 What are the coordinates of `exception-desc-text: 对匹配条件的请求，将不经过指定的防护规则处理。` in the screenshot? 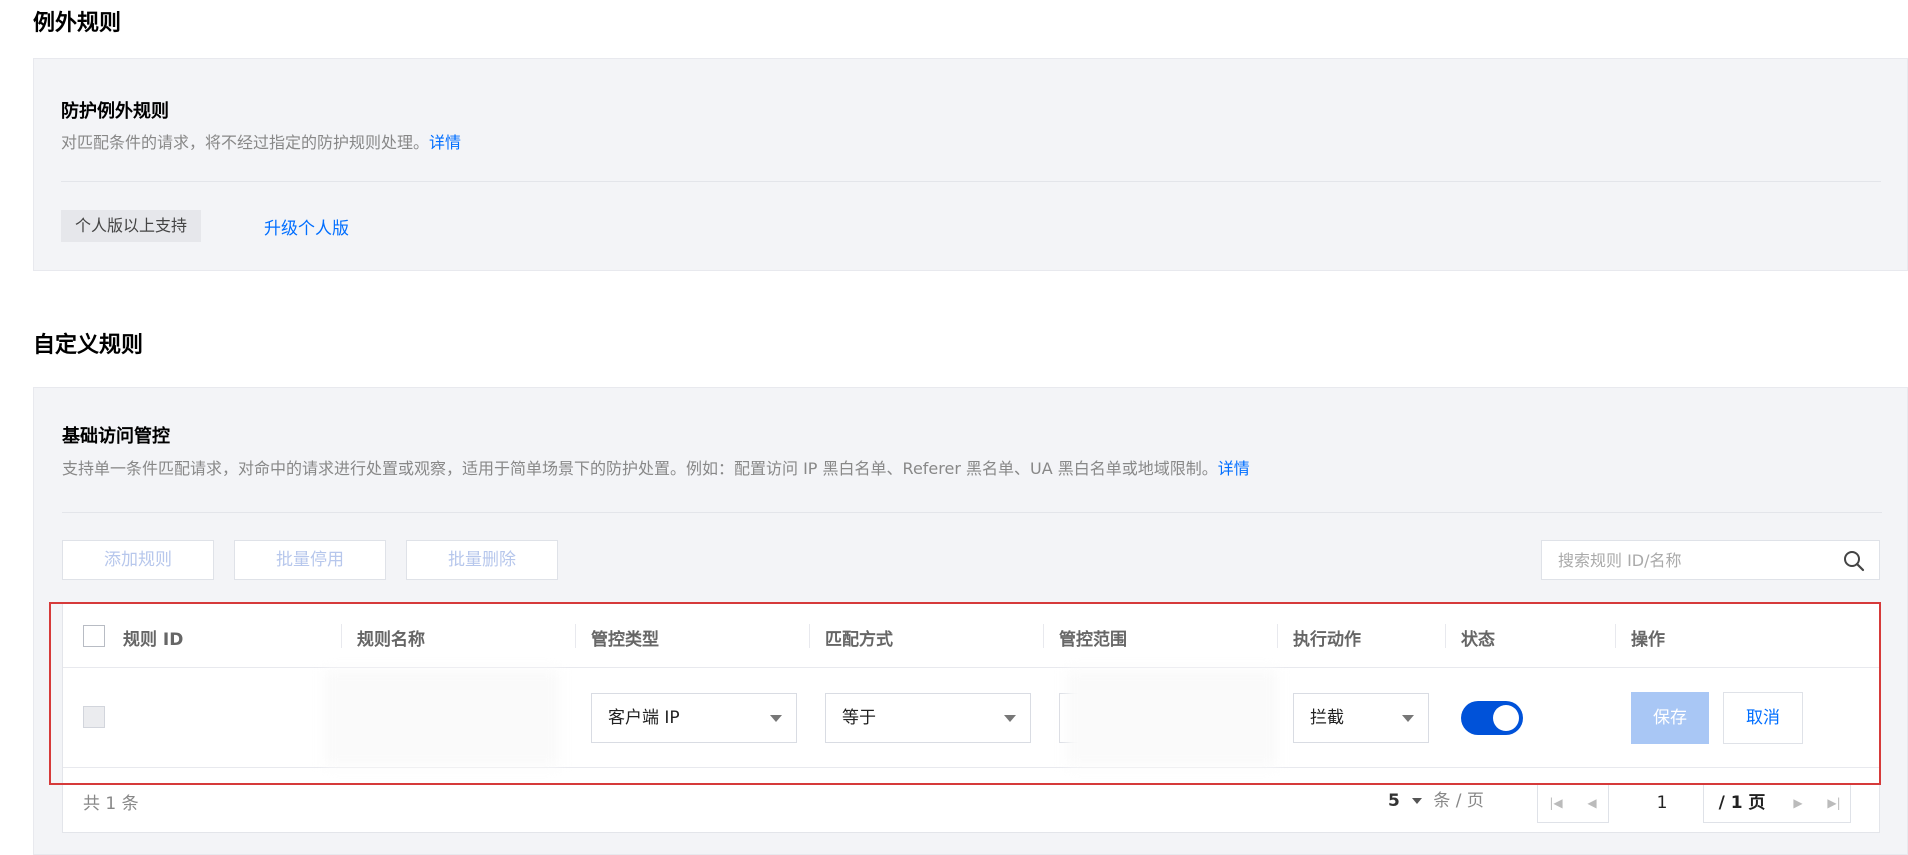 It's located at (245, 142).